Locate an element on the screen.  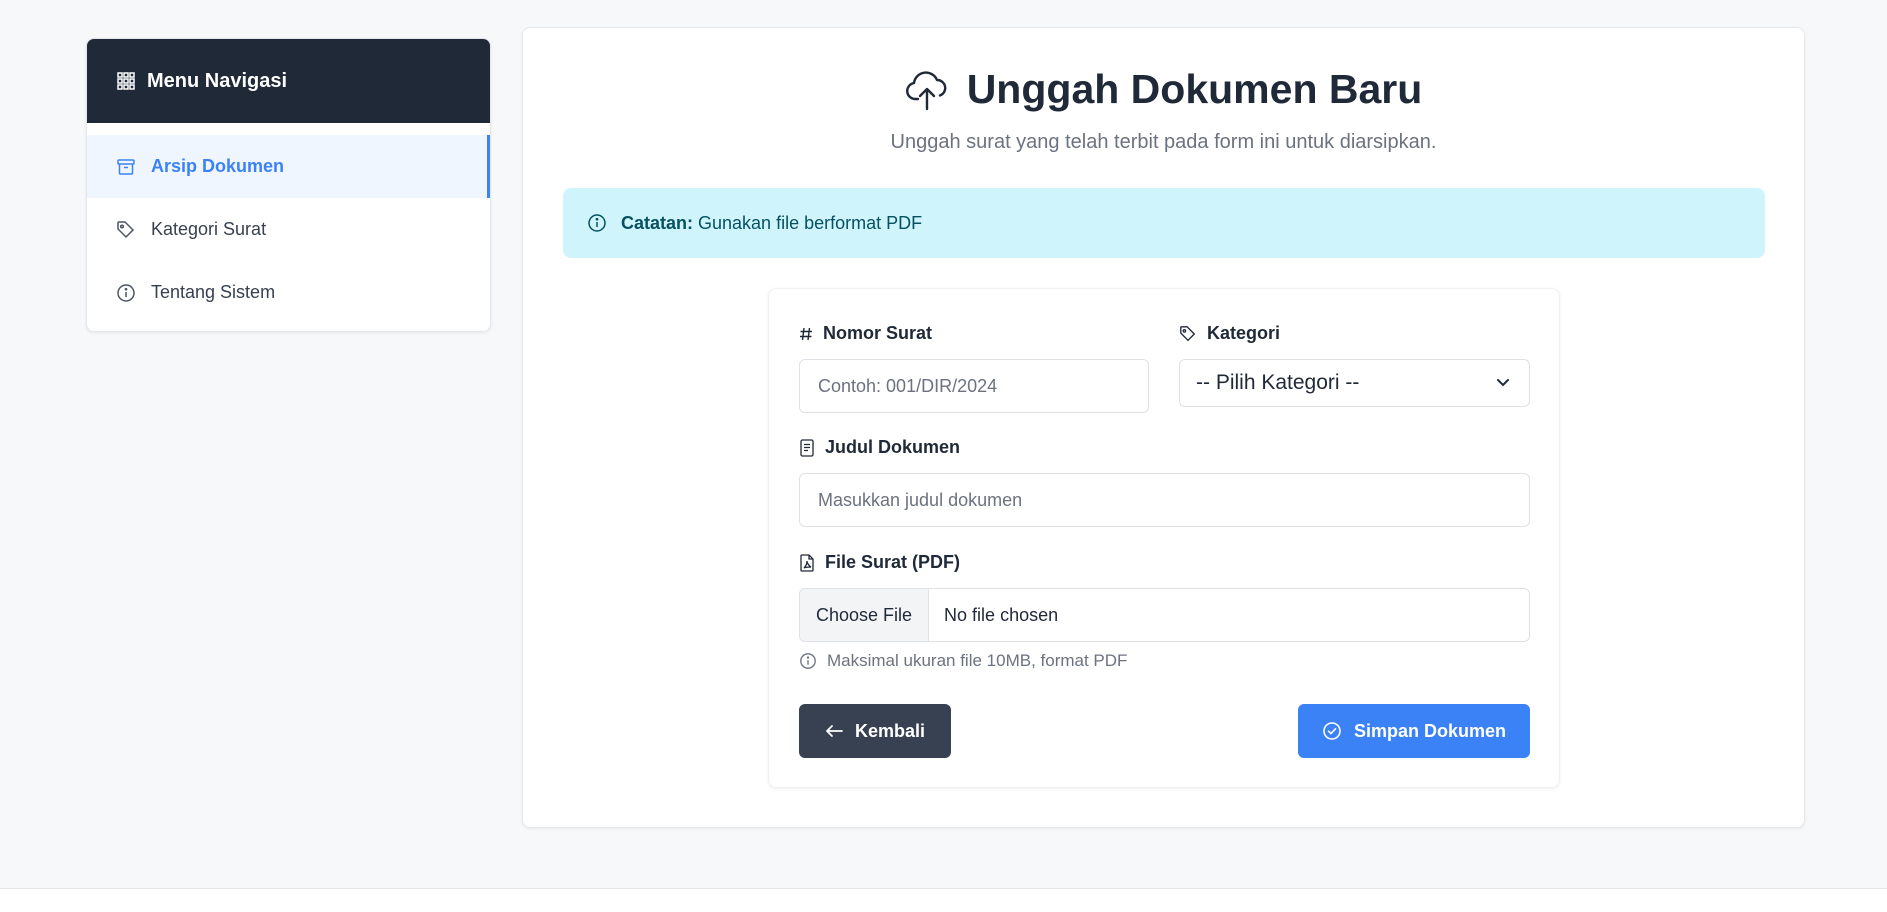
info-alert: Catatan: Gunakan file berformat PDF is located at coordinates (1164, 223).